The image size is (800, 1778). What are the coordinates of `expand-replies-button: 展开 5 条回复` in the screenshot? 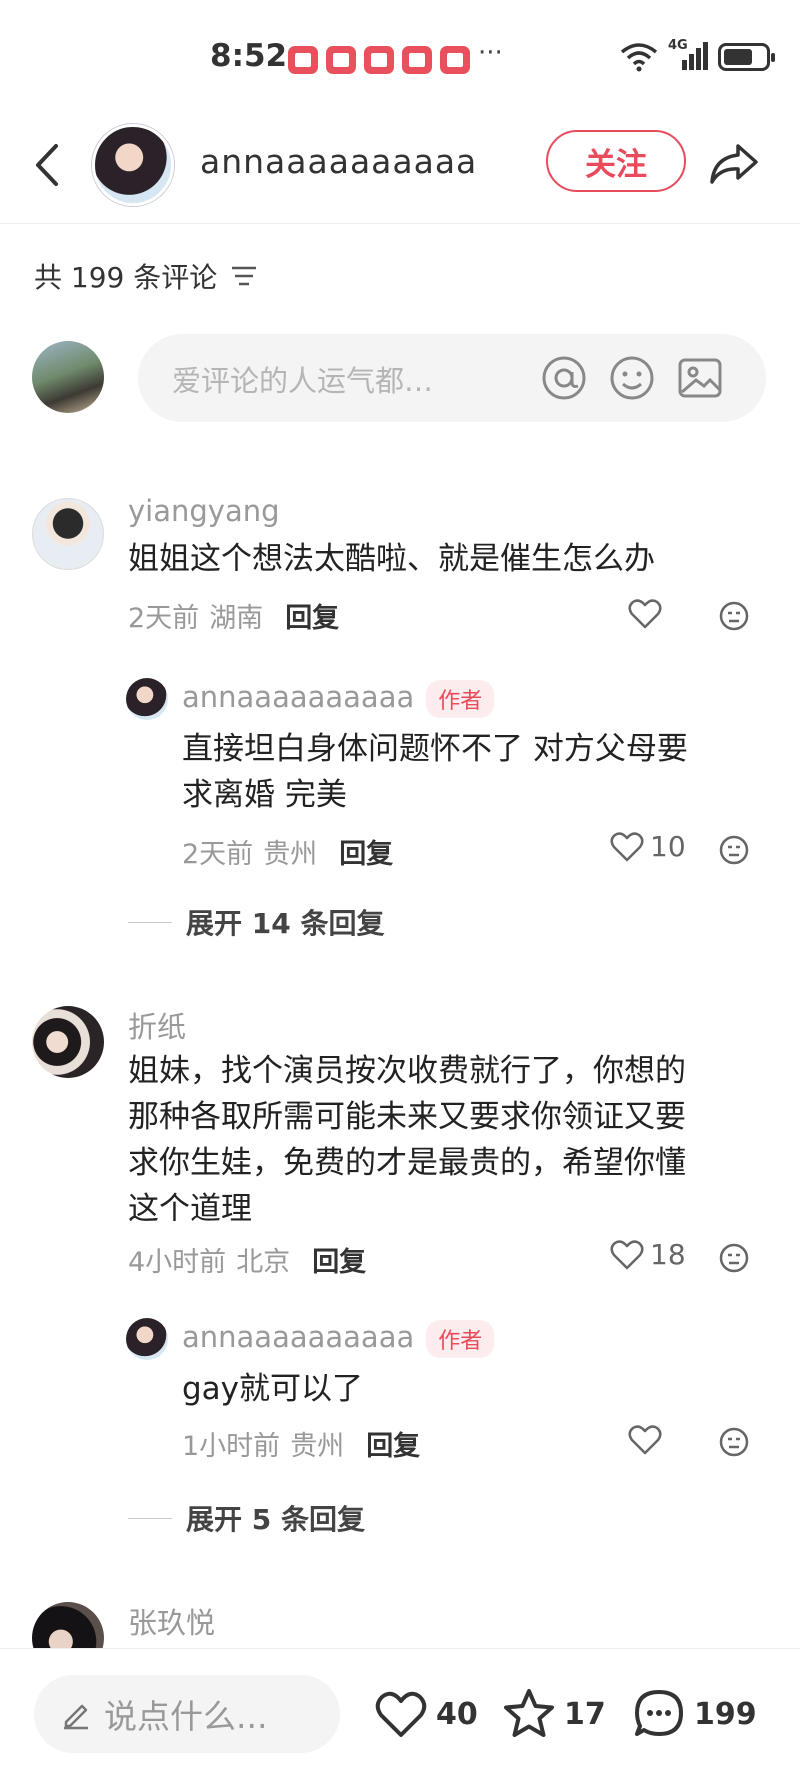 It's located at (246, 1518).